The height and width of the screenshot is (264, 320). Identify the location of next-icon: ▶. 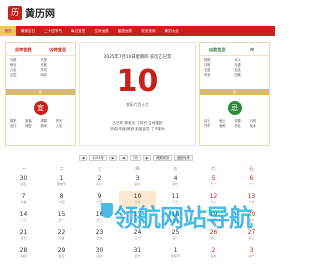
(113, 158).